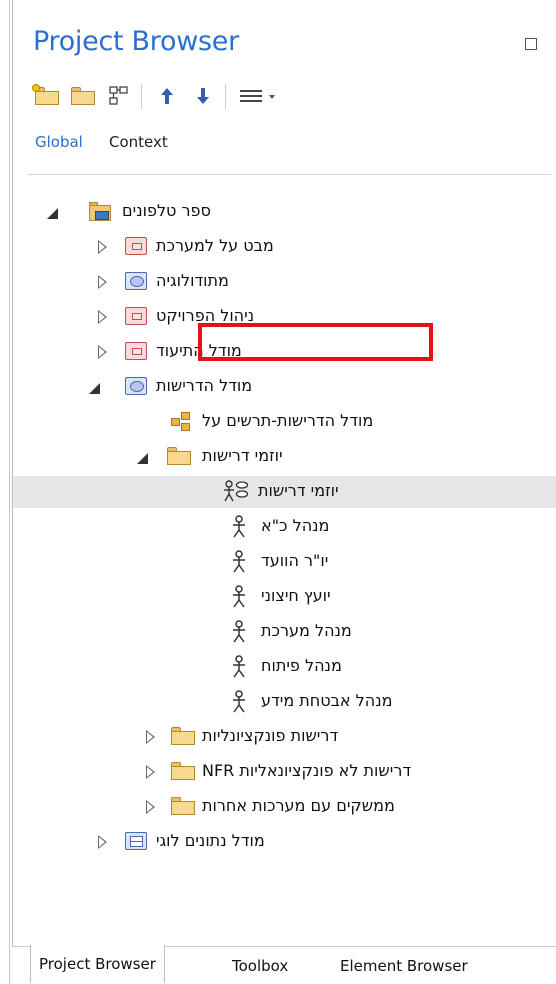 This screenshot has width=556, height=984. What do you see at coordinates (315, 342) in the screenshot?
I see `selection-highlight-box` at bounding box center [315, 342].